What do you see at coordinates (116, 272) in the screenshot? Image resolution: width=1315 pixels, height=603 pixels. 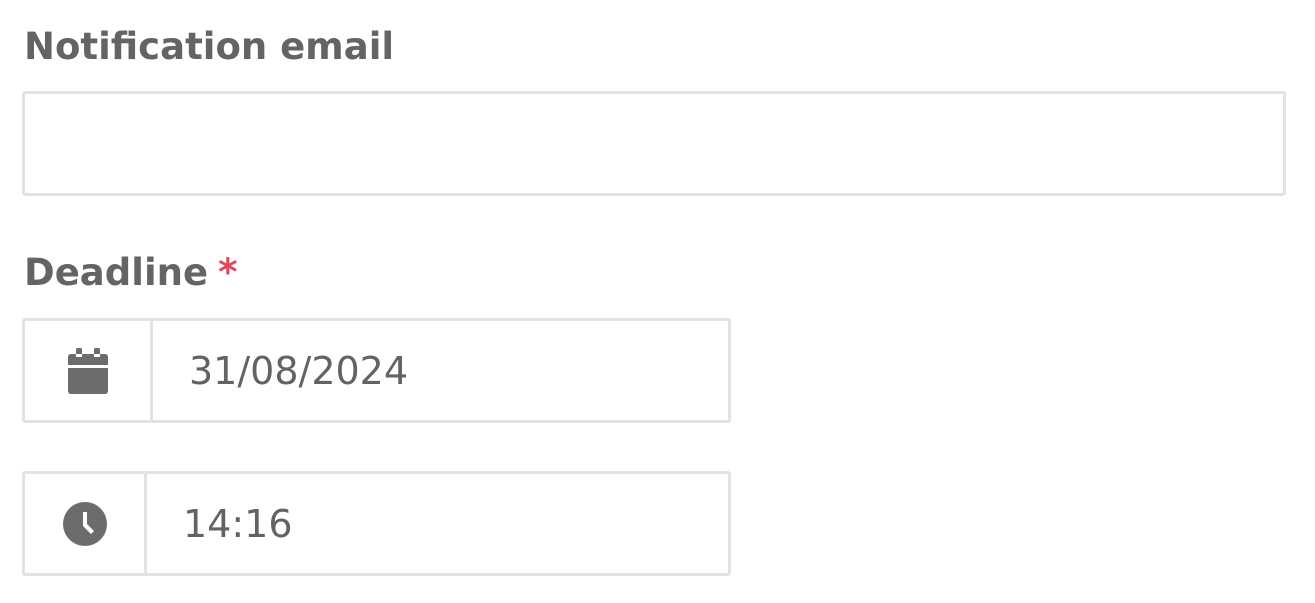 I see `deadline-label-text: Deadline` at bounding box center [116, 272].